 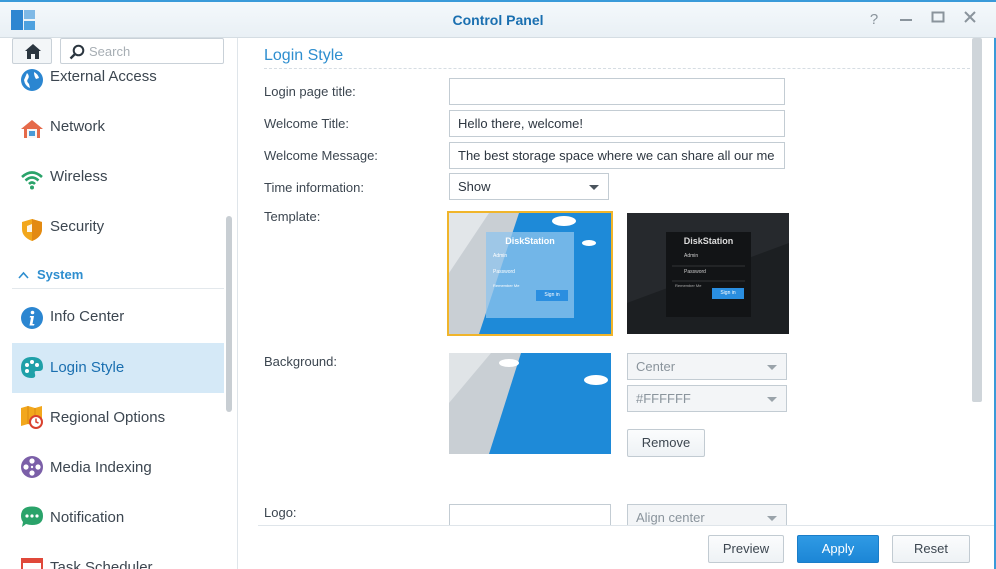 I want to click on template-light-signin: Sign in, so click(x=552, y=295).